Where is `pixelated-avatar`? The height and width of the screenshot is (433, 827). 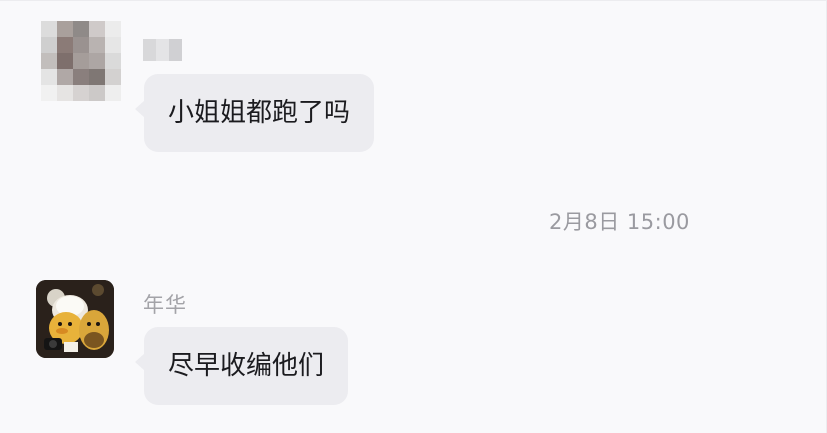 pixelated-avatar is located at coordinates (81, 61).